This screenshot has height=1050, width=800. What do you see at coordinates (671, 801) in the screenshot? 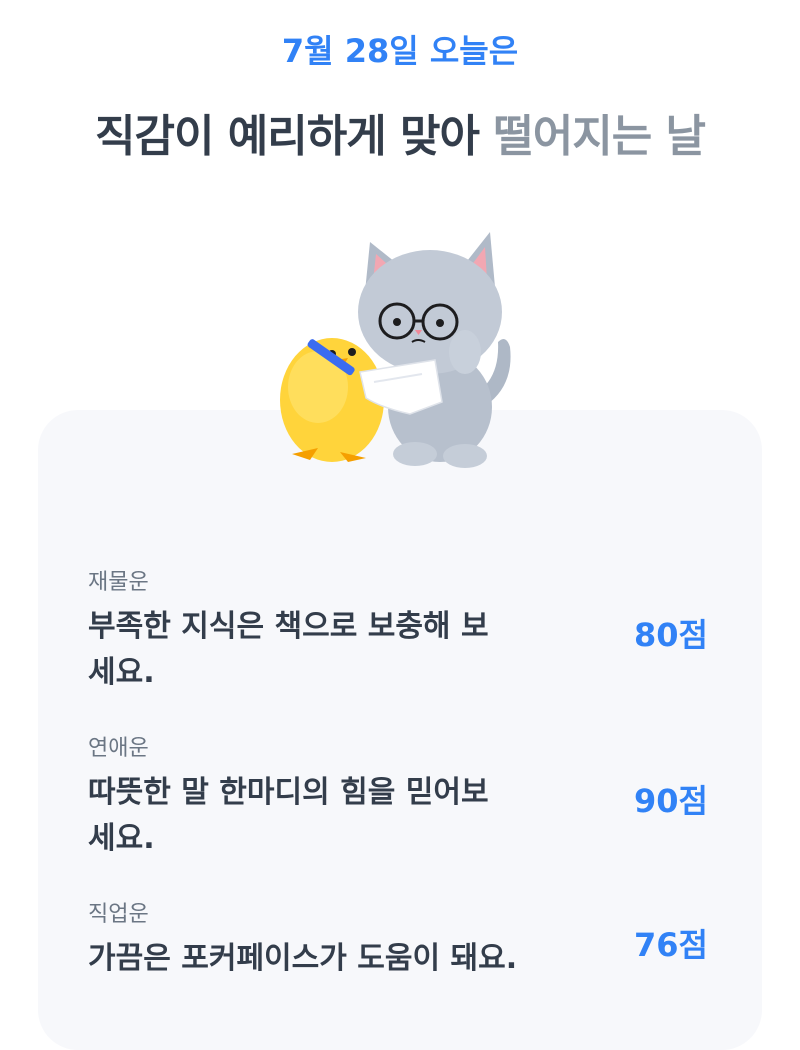
I see `fortune-score: 90점` at bounding box center [671, 801].